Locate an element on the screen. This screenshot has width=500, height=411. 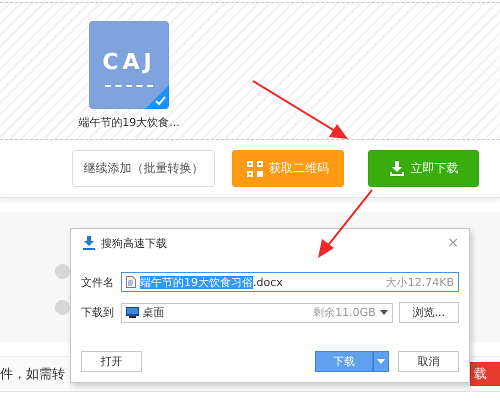
destination-dropdown: 桌面 剩余11.0GB is located at coordinates (256, 312).